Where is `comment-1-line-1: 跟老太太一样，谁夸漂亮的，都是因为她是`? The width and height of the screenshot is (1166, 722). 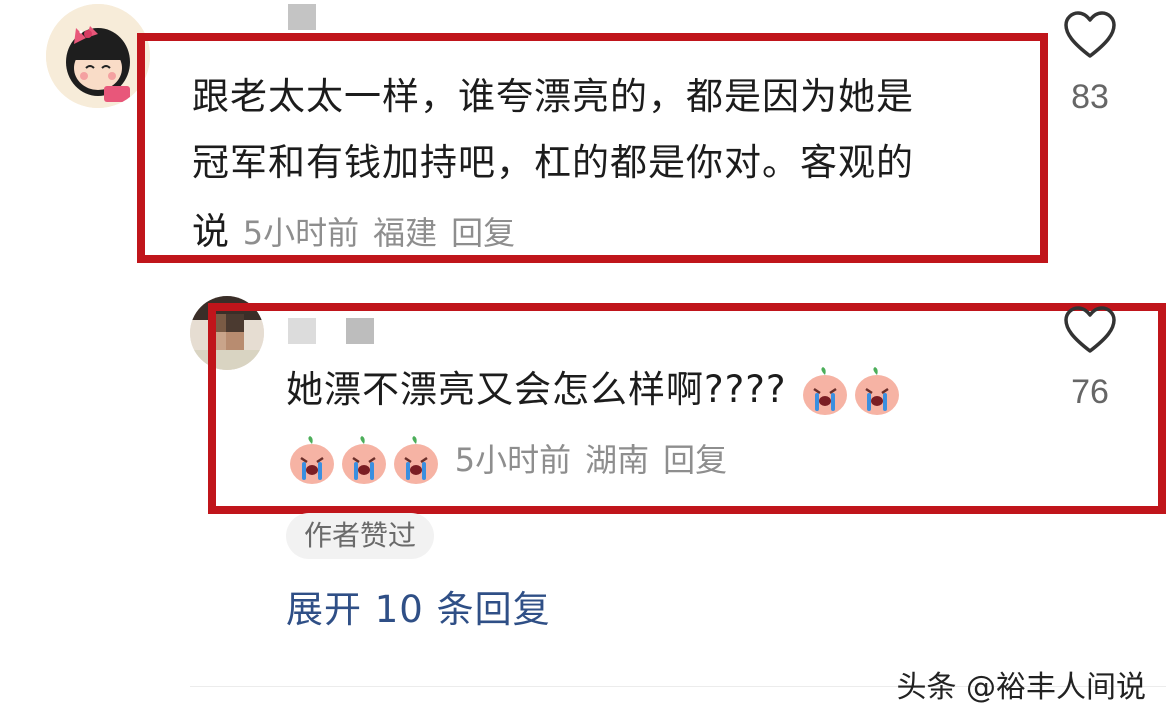
comment-1-line-1: 跟老太太一样，谁夸漂亮的，都是因为她是 is located at coordinates (553, 96).